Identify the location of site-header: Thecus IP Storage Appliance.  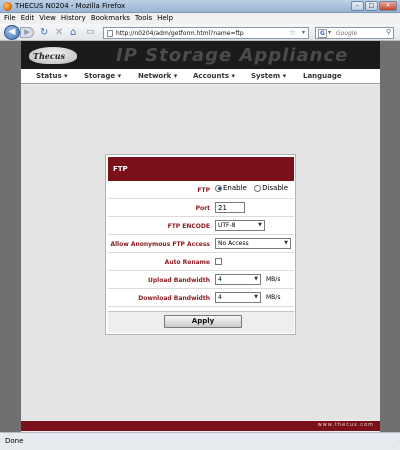
(200, 55).